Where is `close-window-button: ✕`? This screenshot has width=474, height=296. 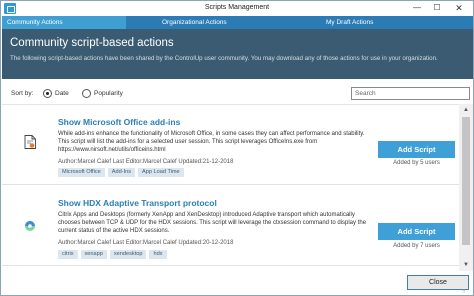
close-window-button: ✕ is located at coordinates (459, 8).